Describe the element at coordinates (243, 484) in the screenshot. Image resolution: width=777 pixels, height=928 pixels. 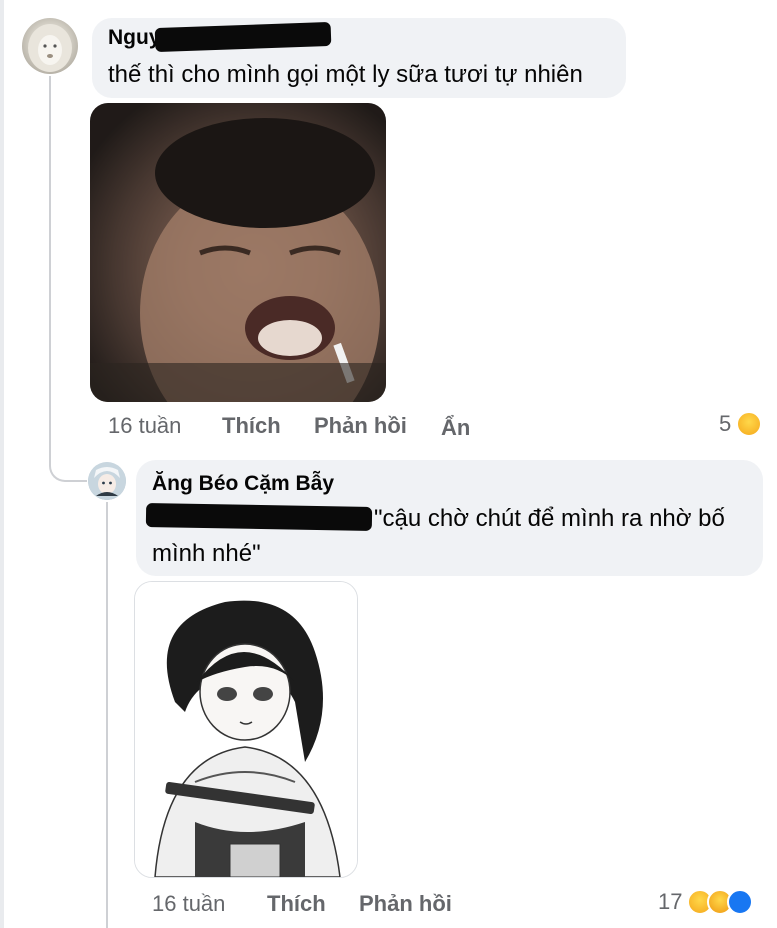
I see `comment-author: Ăng Béo Cặm Bẫy` at that location.